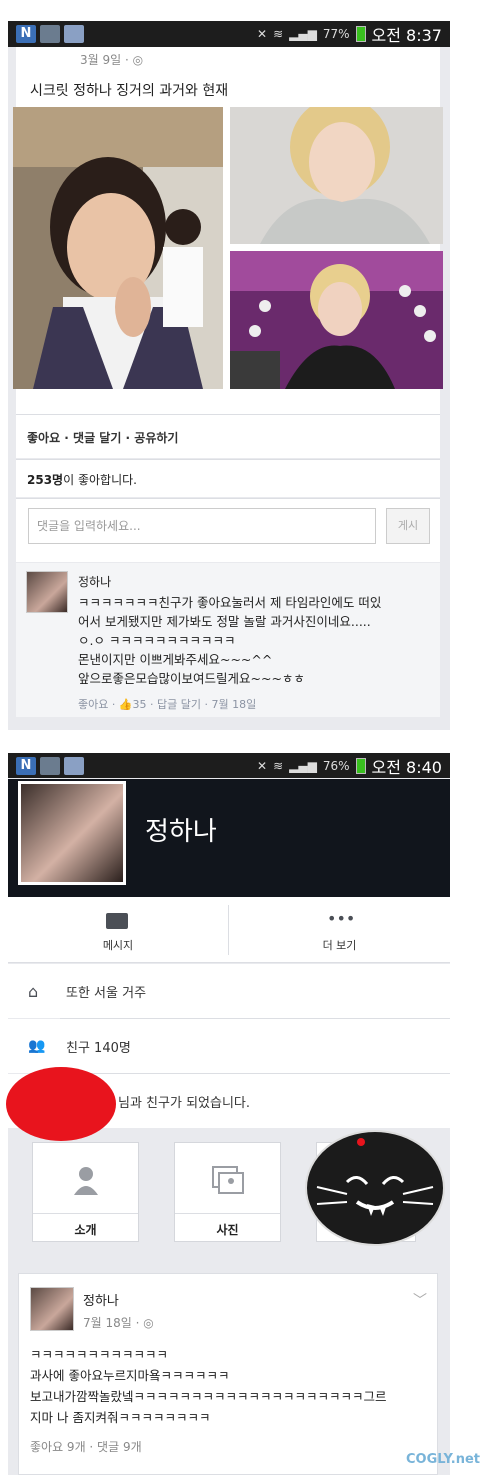 The image size is (500, 1475). What do you see at coordinates (229, 766) in the screenshot?
I see `status-bar-2: N ✕ ≋ ▂▄▆ 76% 오전 8:40` at bounding box center [229, 766].